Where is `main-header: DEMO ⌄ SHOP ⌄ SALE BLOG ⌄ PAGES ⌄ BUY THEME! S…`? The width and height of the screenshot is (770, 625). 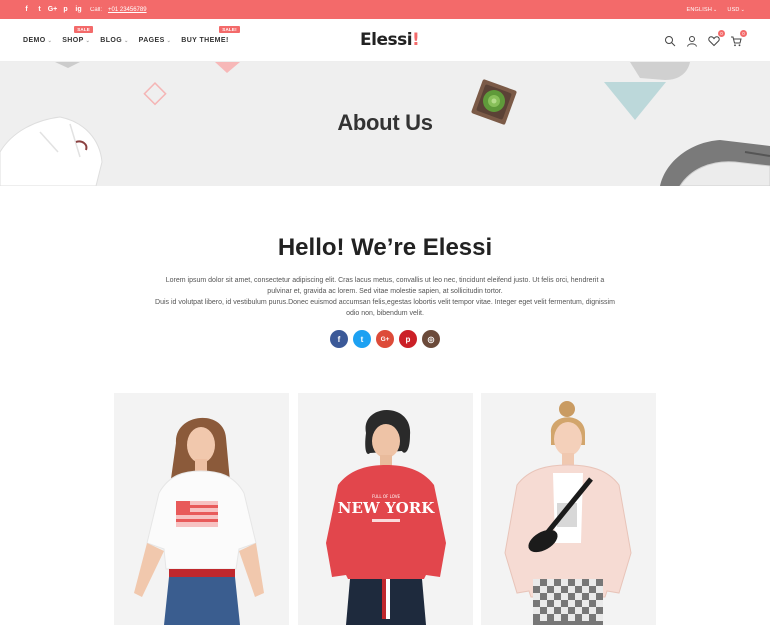 main-header: DEMO ⌄ SHOP ⌄ SALE BLOG ⌄ PAGES ⌄ BUY THEME! S… is located at coordinates (385, 40).